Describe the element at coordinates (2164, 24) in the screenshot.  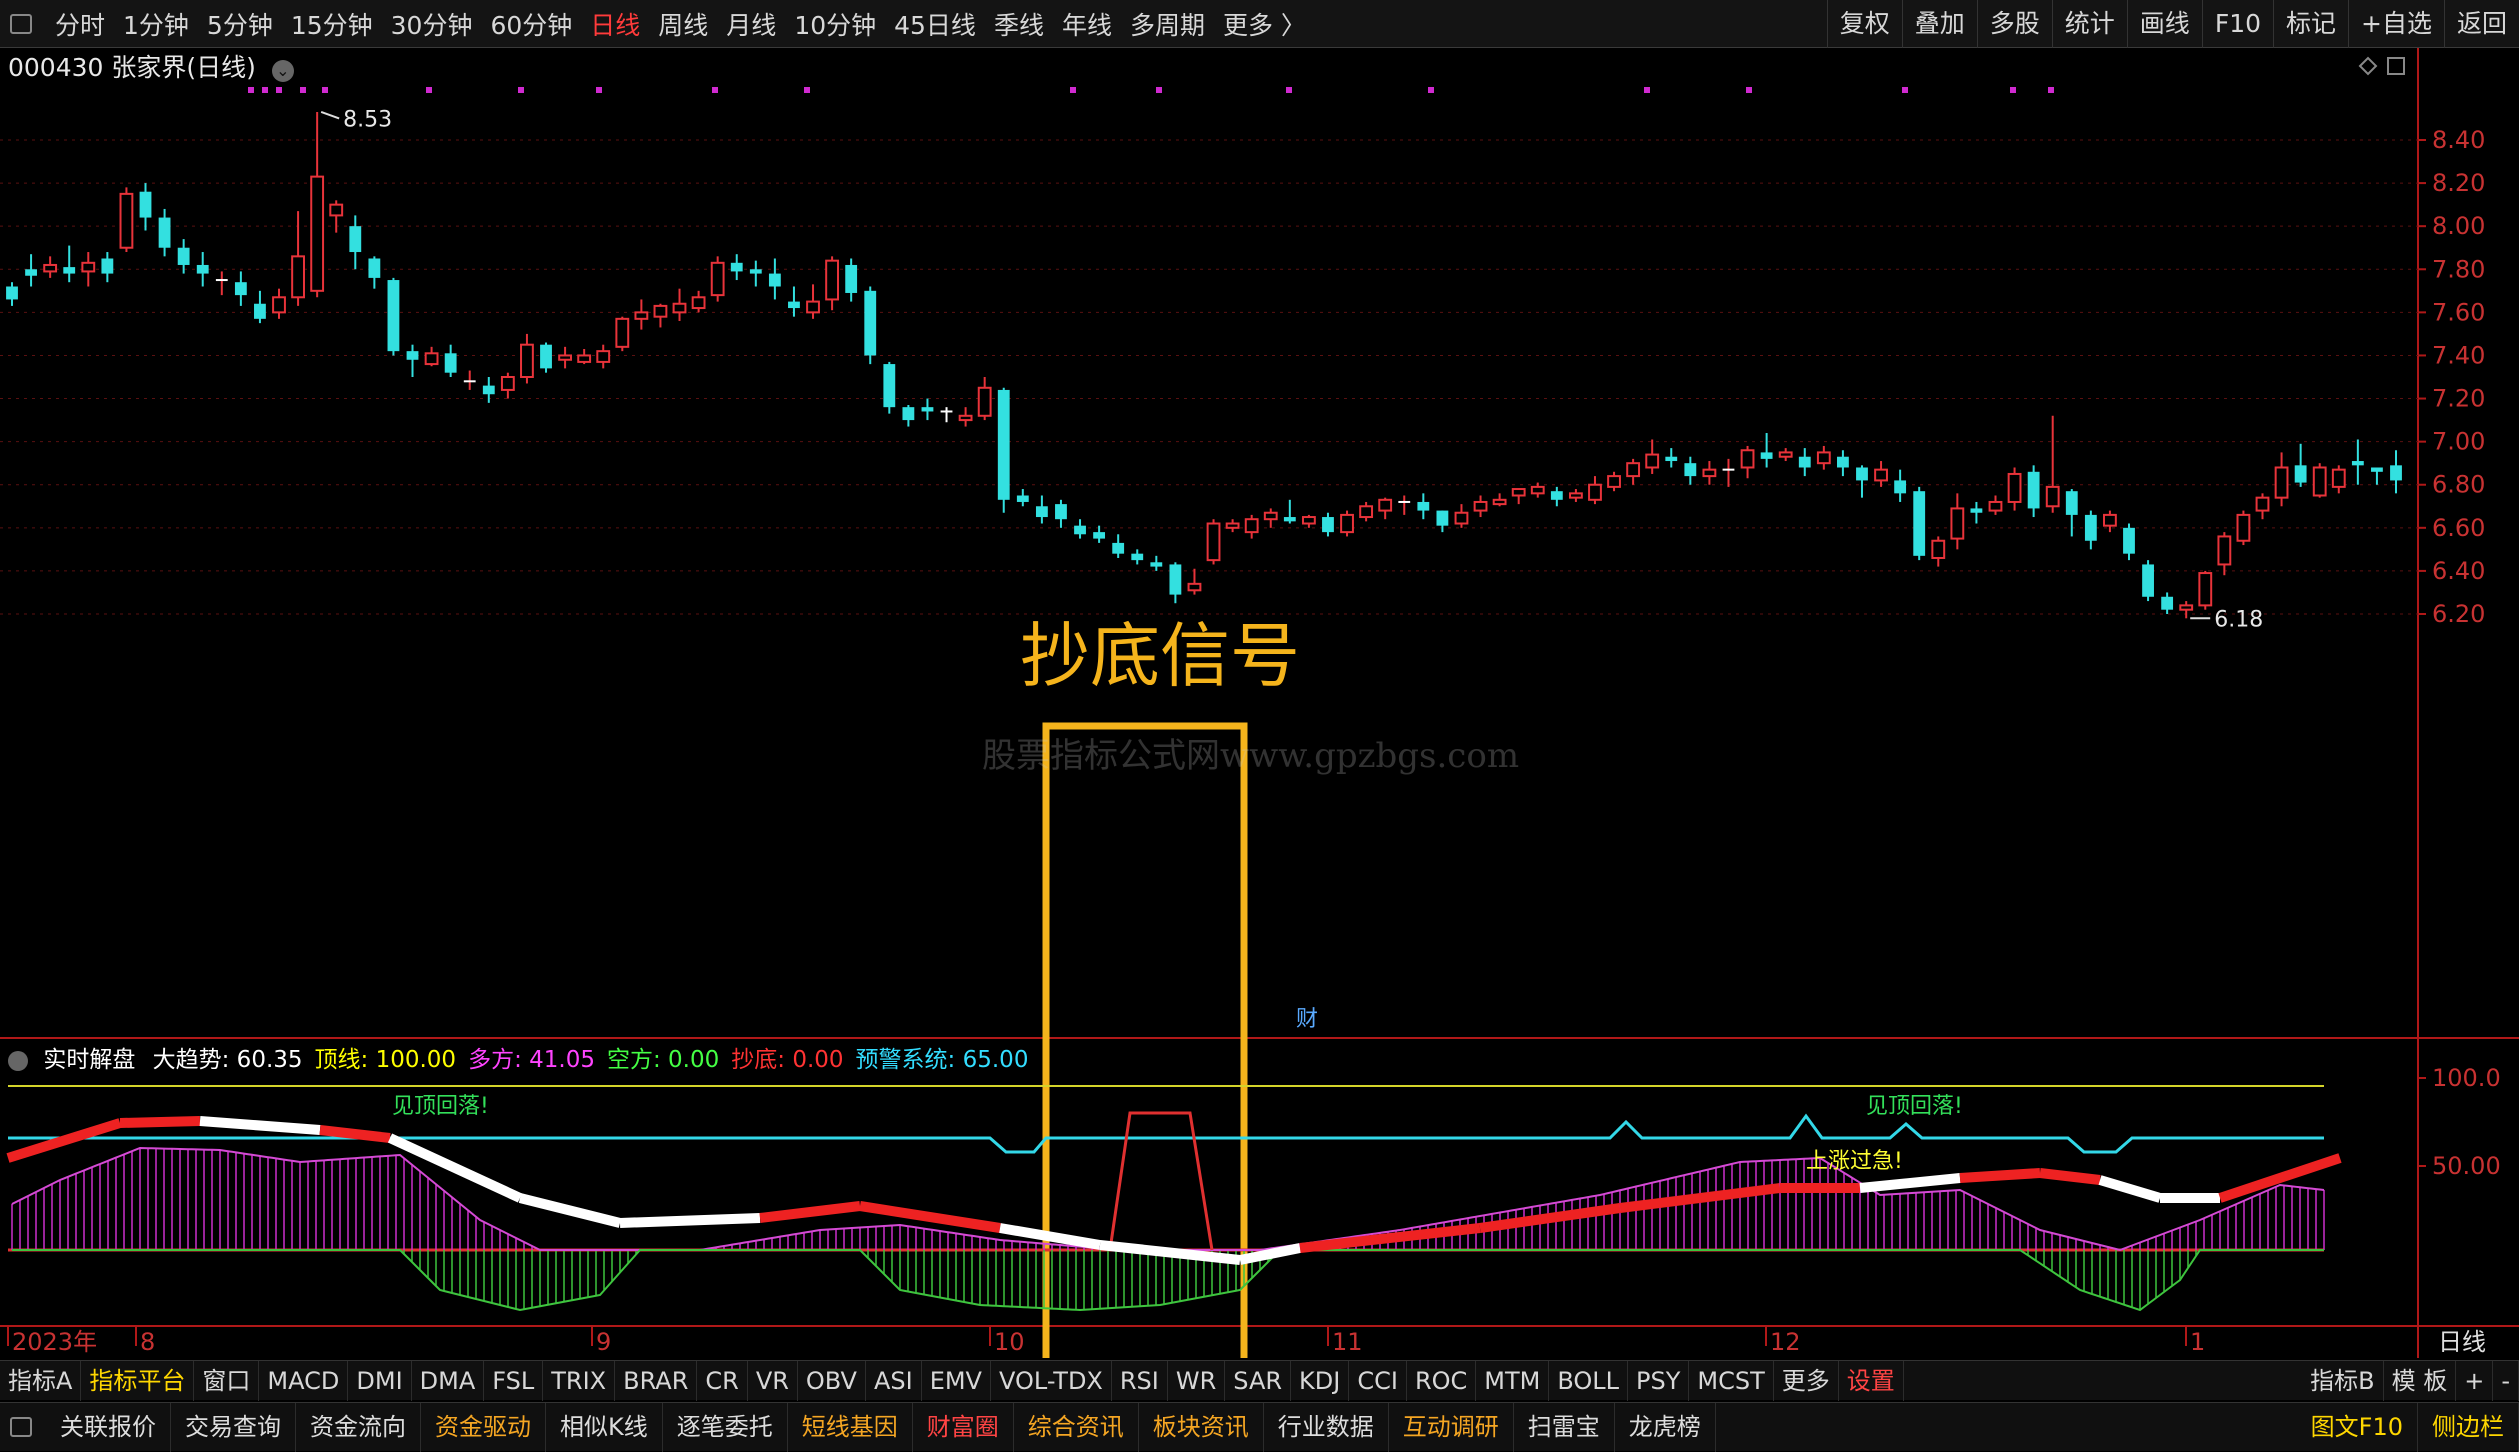
I see `toolbar-button: 画线` at that location.